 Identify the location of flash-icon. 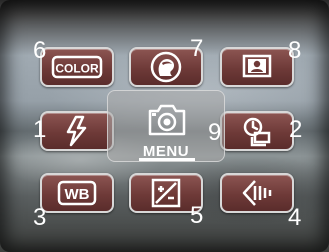
(76, 131).